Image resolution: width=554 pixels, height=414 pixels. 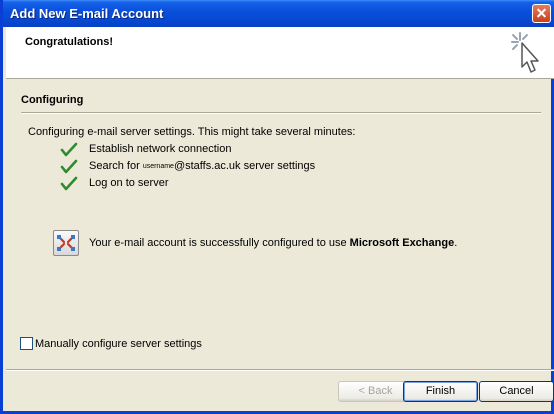 What do you see at coordinates (281, 113) in the screenshot?
I see `section-divider` at bounding box center [281, 113].